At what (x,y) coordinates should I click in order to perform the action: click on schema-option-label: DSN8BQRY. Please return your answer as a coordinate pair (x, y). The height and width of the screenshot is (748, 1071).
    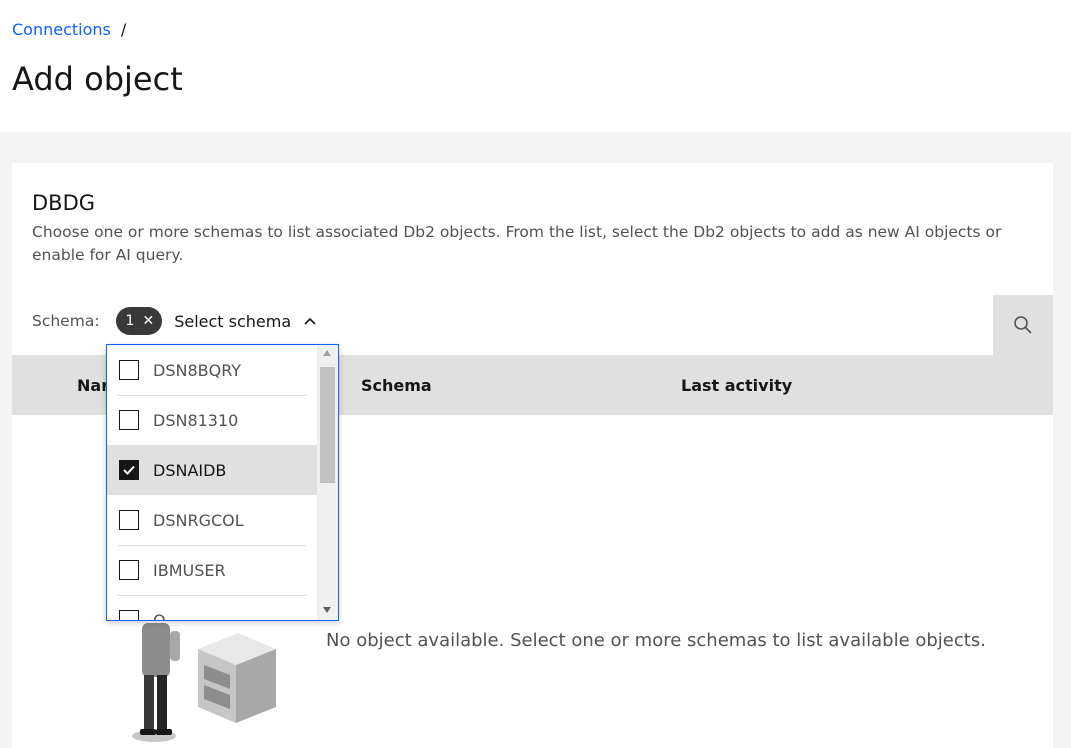
    Looking at the image, I should click on (197, 370).